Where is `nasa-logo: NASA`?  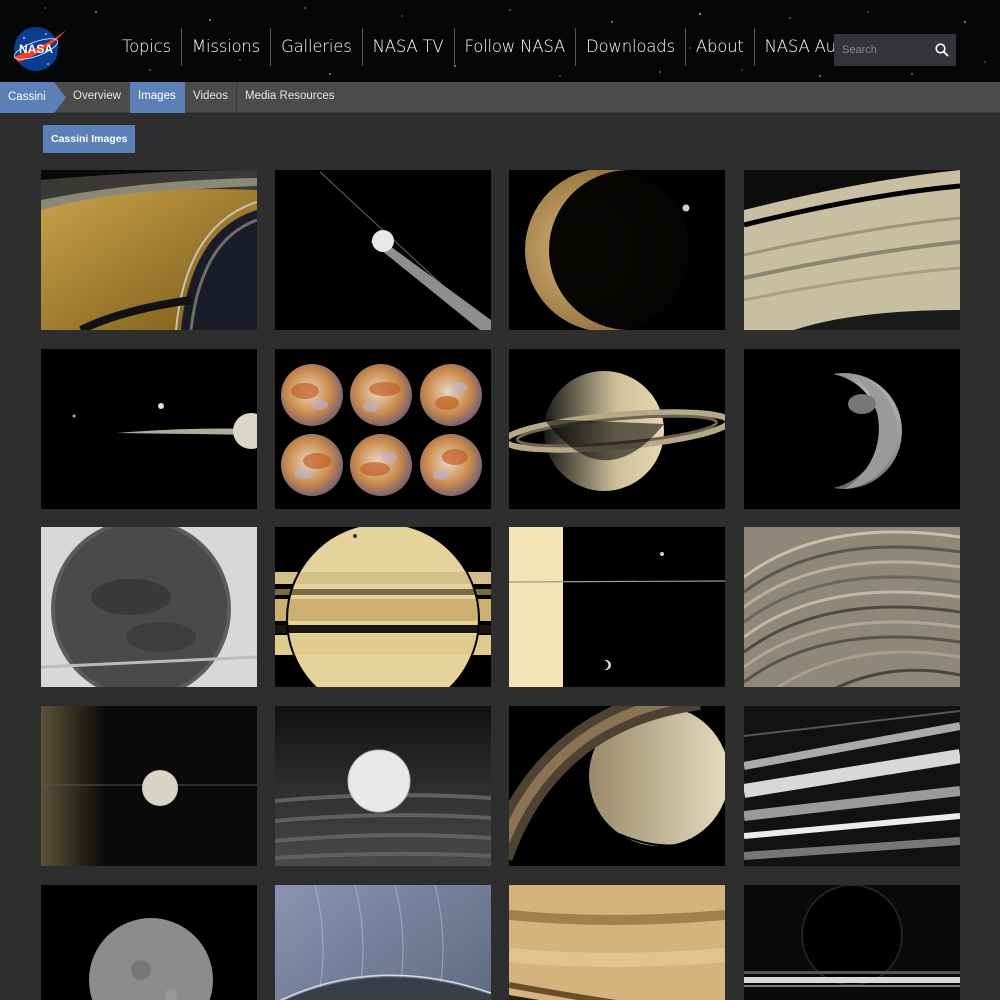 nasa-logo: NASA is located at coordinates (39, 49).